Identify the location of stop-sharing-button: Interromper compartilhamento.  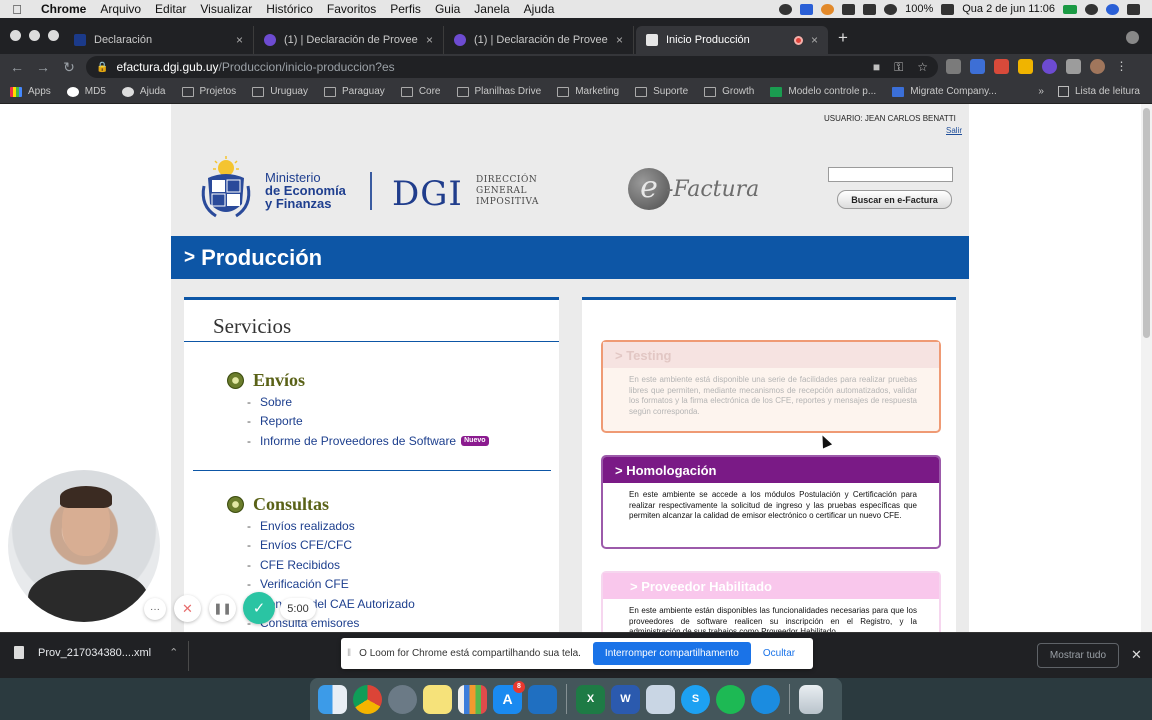
(671, 653).